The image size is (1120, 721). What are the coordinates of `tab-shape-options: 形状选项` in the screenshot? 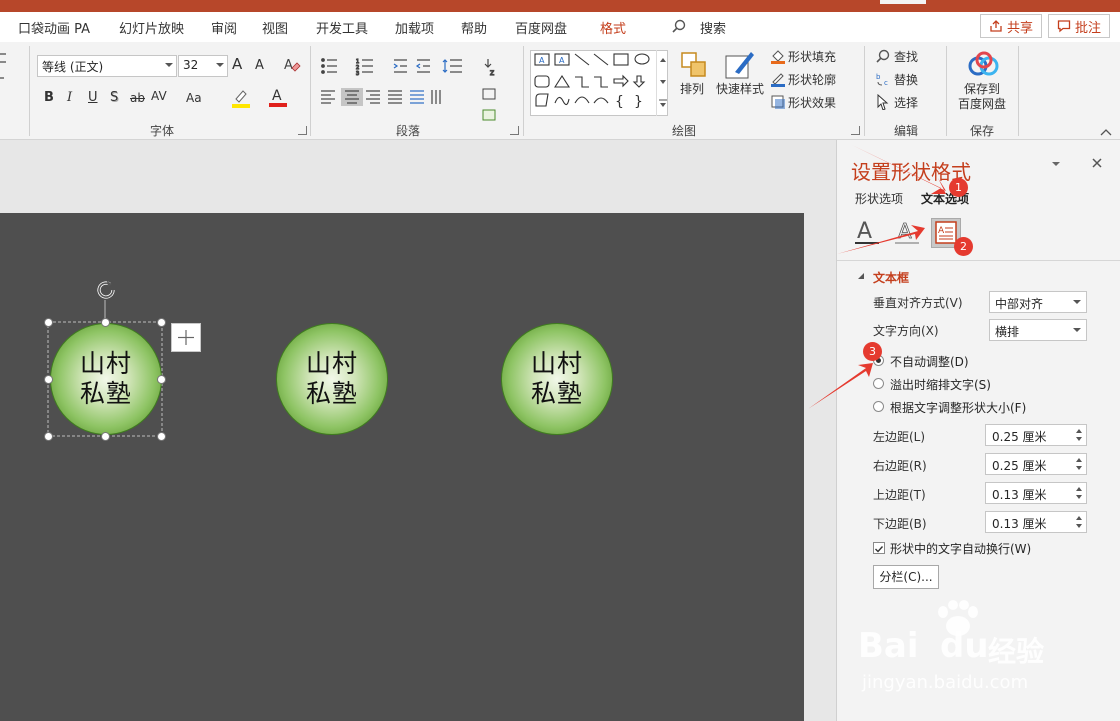 It's located at (879, 198).